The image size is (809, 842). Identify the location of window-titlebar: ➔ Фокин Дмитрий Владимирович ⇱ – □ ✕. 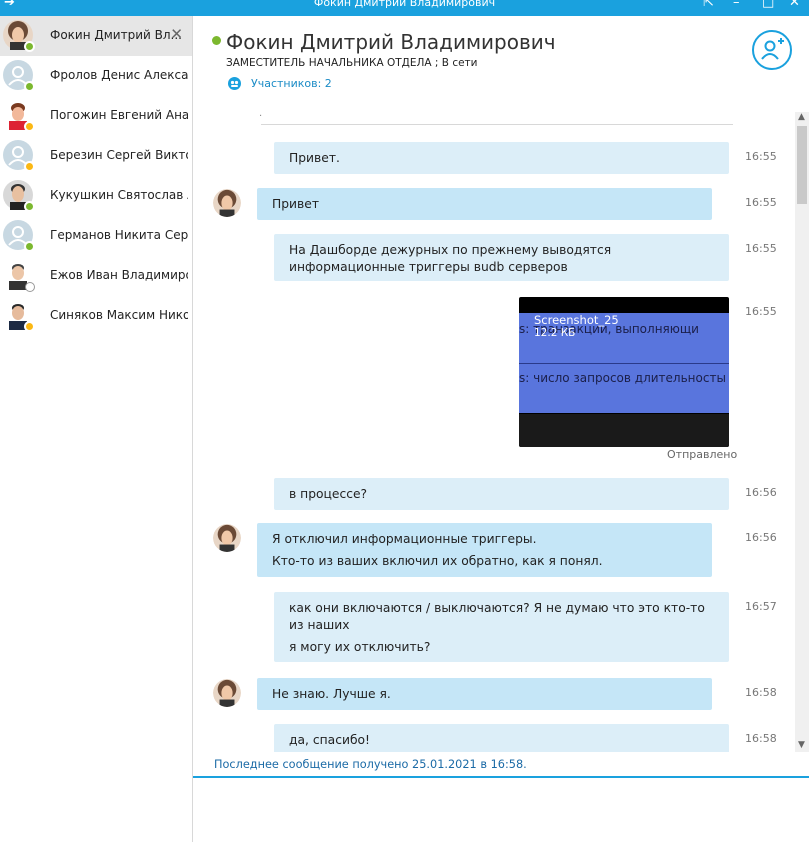
(404, 8).